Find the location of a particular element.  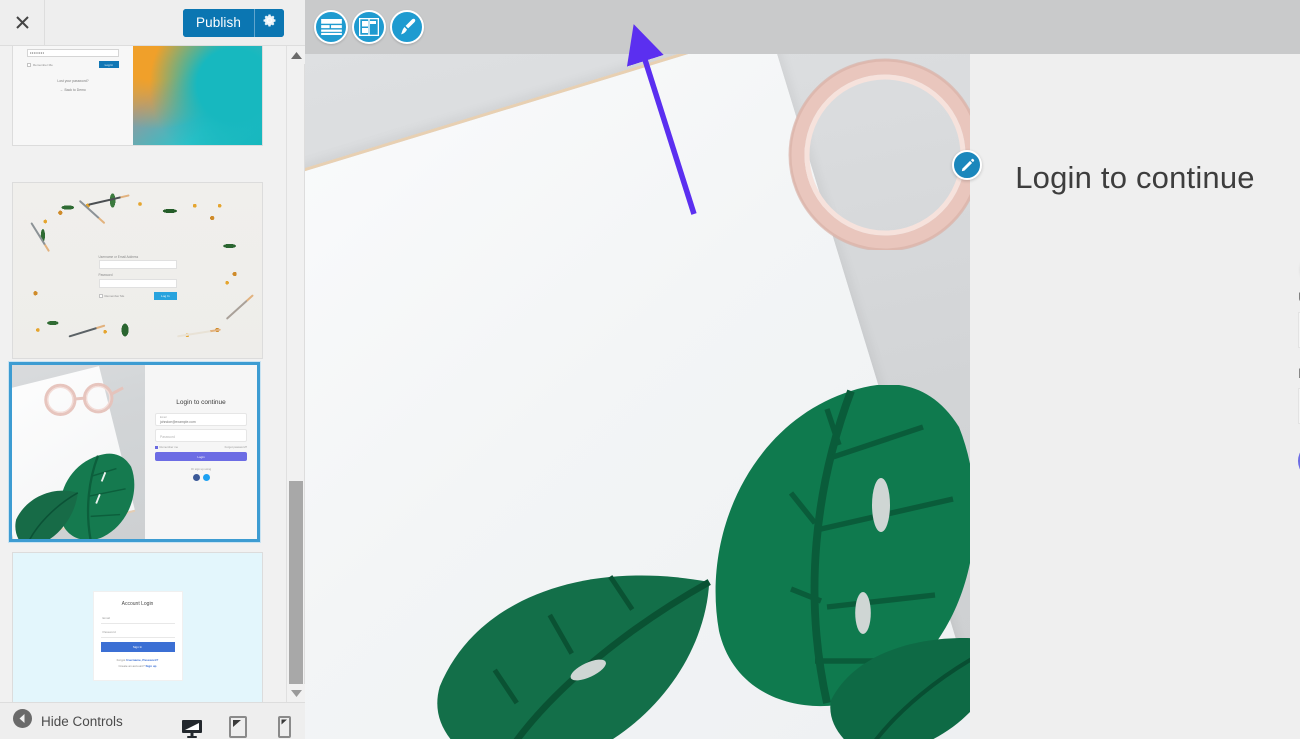

thumb4-create-row: Create an account? Sign up is located at coordinates (138, 666).